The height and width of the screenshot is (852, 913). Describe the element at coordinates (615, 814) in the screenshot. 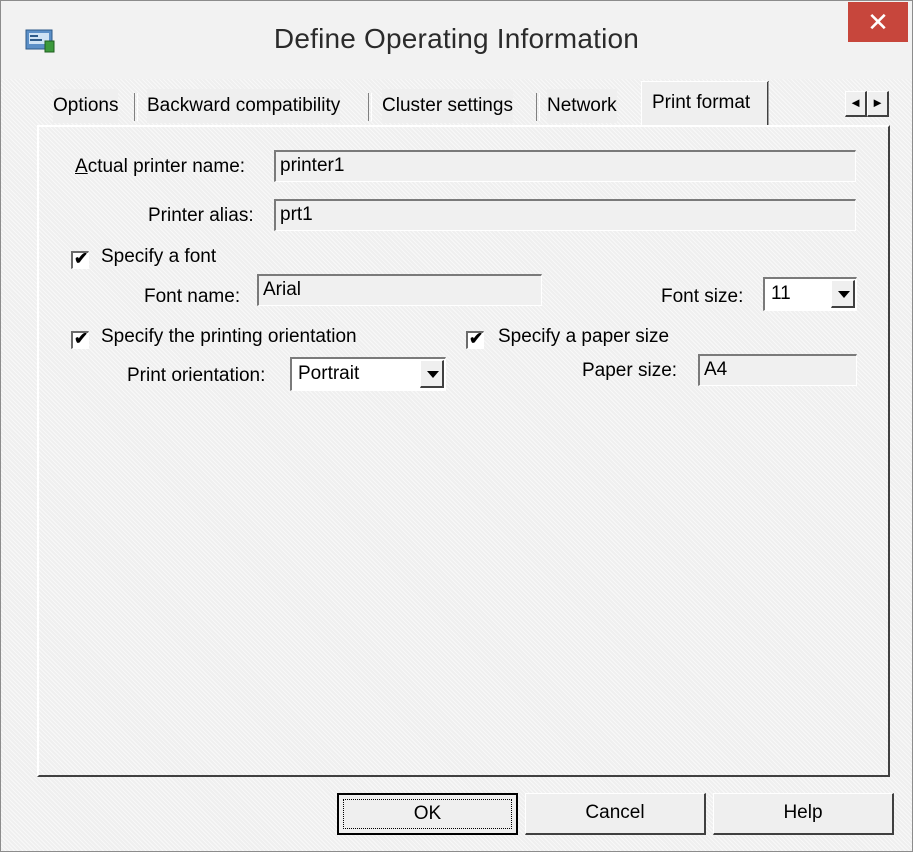

I see `cancel-button: Cancel` at that location.